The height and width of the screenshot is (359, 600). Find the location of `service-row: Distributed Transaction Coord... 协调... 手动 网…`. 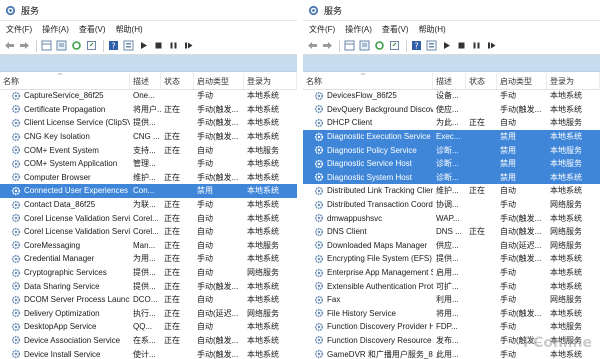

service-row: Distributed Transaction Coord... 协调... 手动 网… is located at coordinates (451, 205).